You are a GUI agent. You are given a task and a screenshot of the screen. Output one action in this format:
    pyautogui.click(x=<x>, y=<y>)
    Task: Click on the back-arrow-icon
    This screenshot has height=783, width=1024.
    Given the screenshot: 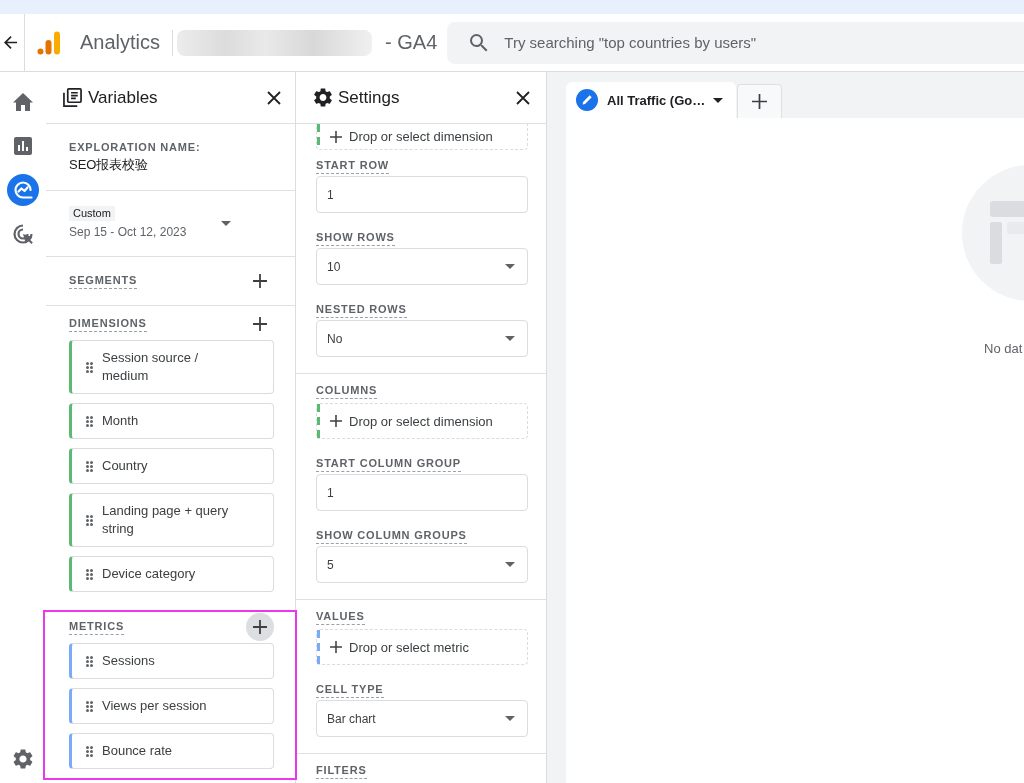 What is the action you would take?
    pyautogui.click(x=10, y=42)
    